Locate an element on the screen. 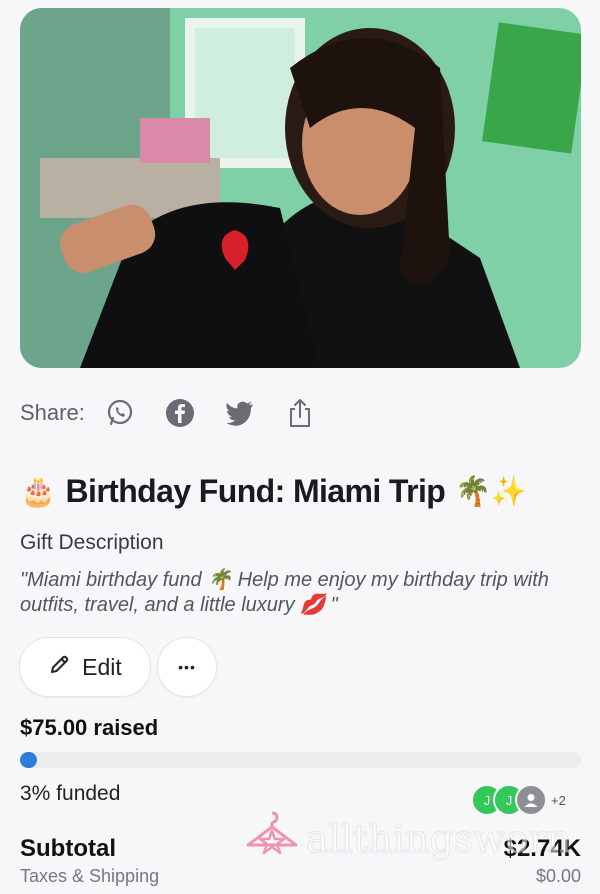 The width and height of the screenshot is (600, 894). funding-progress-fill is located at coordinates (28, 760).